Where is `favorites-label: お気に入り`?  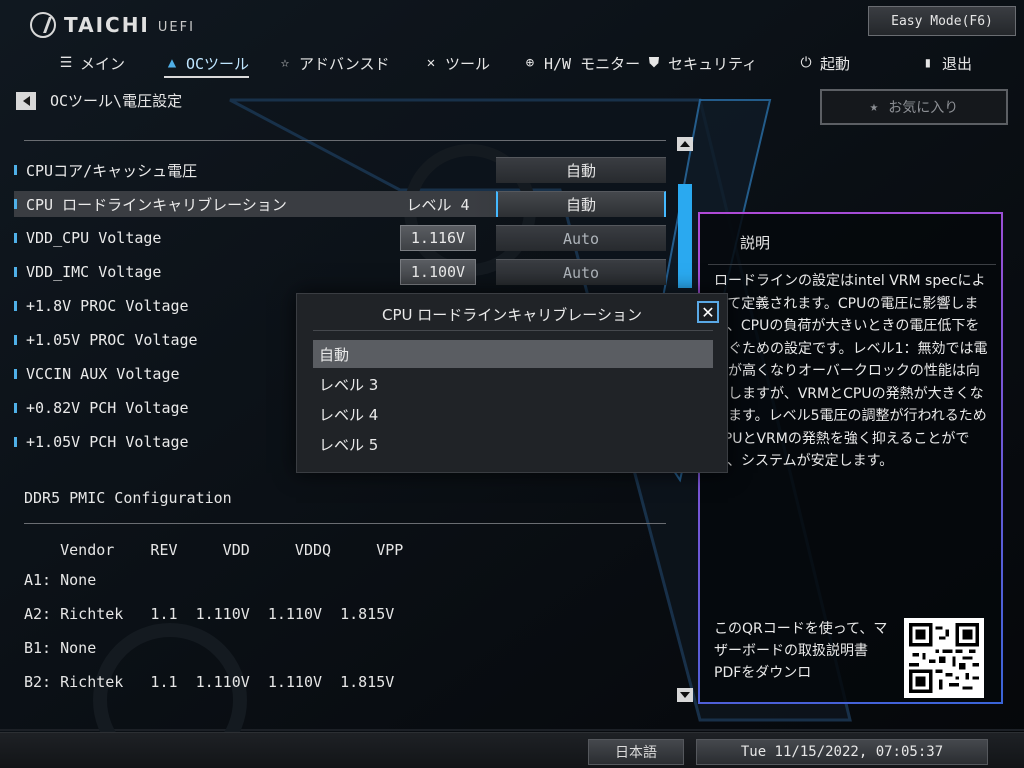
favorites-label: お気に入り is located at coordinates (923, 108).